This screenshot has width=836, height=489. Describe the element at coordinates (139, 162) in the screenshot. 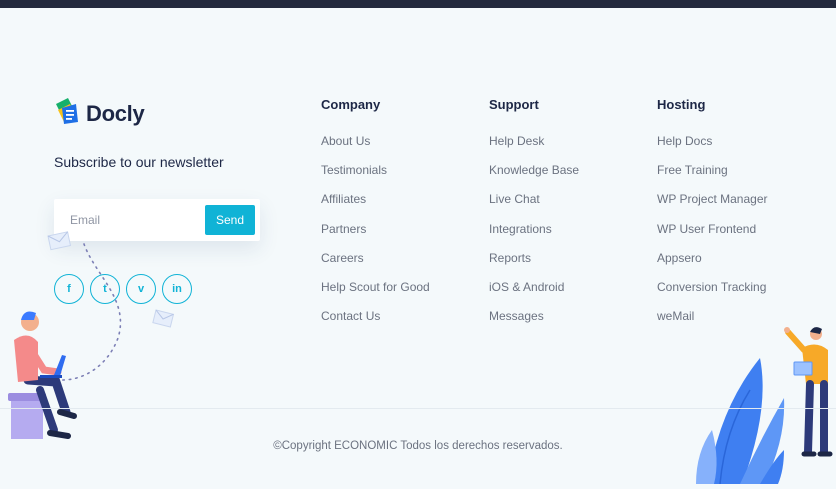

I see `newsletter-heading: Subscribe to our newsletter` at that location.